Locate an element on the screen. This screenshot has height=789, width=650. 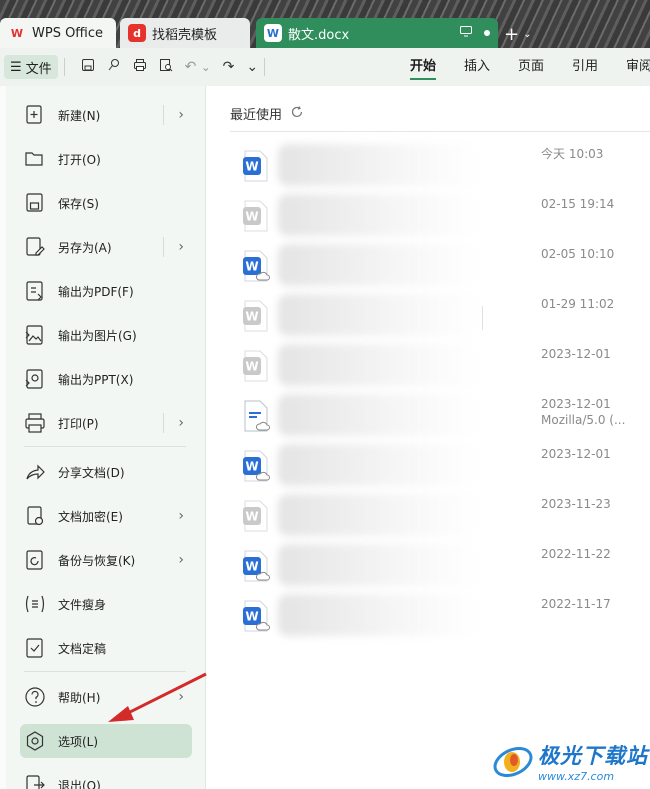
new-file-icon is located at coordinates (35, 115).